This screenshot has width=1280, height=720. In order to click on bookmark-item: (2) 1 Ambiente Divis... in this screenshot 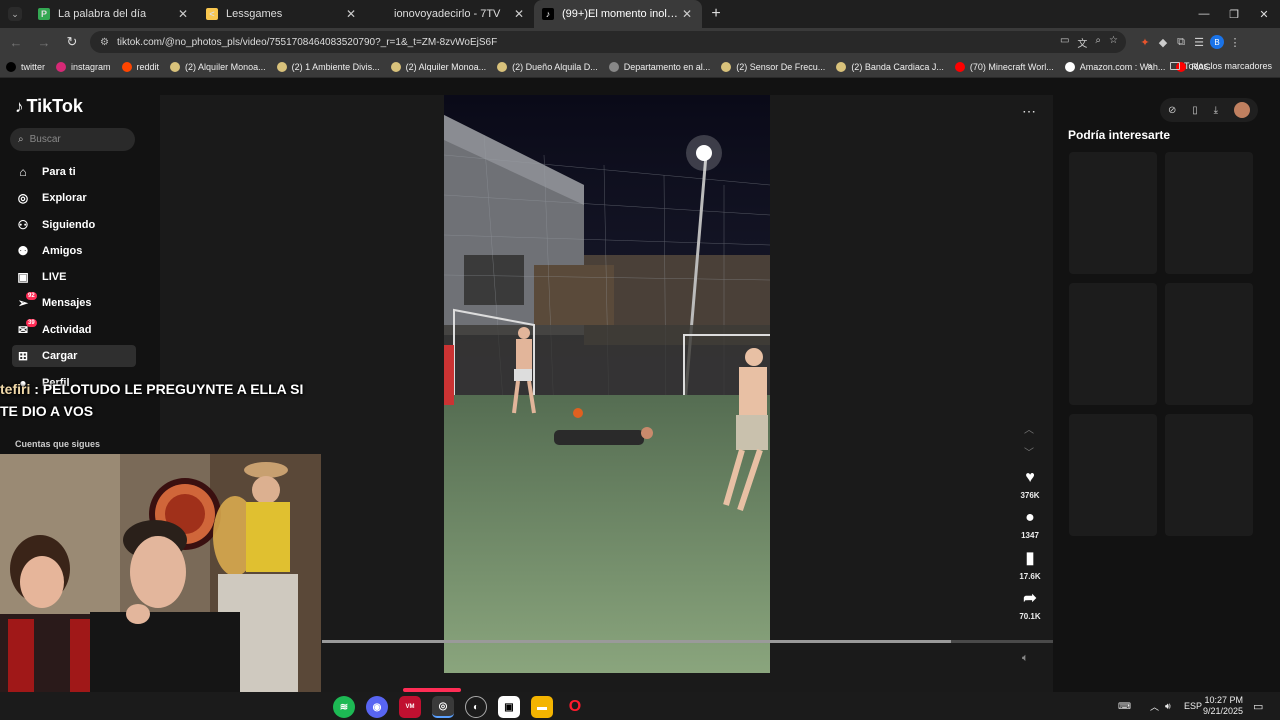, I will do `click(328, 66)`.